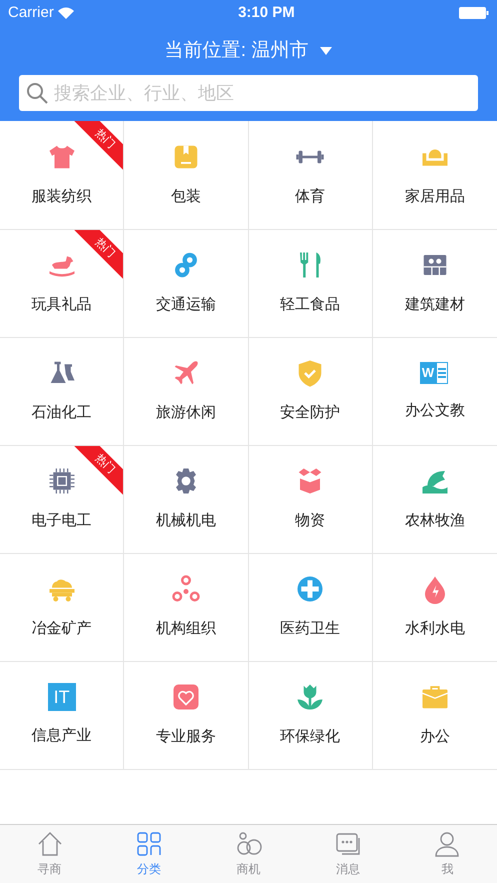  What do you see at coordinates (434, 305) in the screenshot?
I see `category-label: 建筑建材` at bounding box center [434, 305].